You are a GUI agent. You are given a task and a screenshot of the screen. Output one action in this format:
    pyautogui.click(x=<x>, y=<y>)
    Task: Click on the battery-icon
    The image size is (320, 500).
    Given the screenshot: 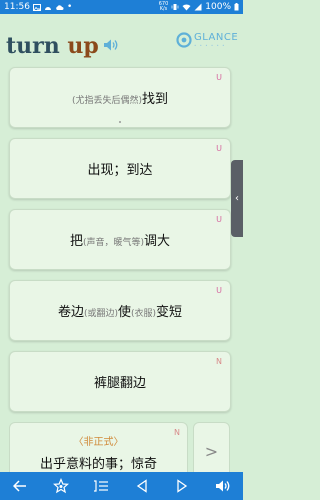 What is the action you would take?
    pyautogui.click(x=236, y=7)
    